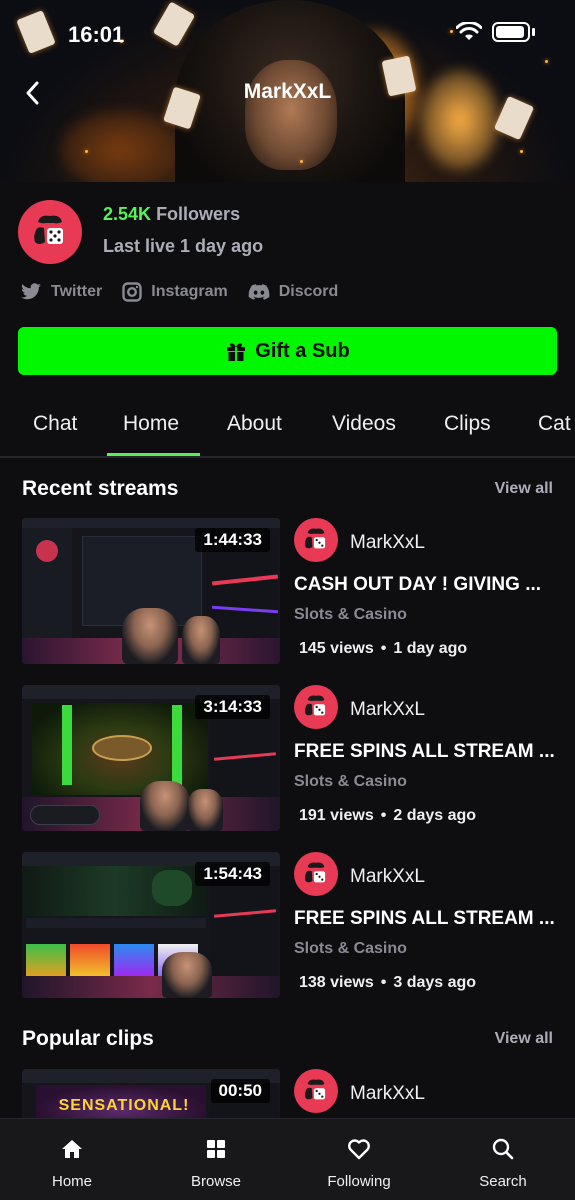 This screenshot has width=575, height=1200. Describe the element at coordinates (524, 1039) in the screenshot. I see `popular-clips-view-all: View all` at that location.